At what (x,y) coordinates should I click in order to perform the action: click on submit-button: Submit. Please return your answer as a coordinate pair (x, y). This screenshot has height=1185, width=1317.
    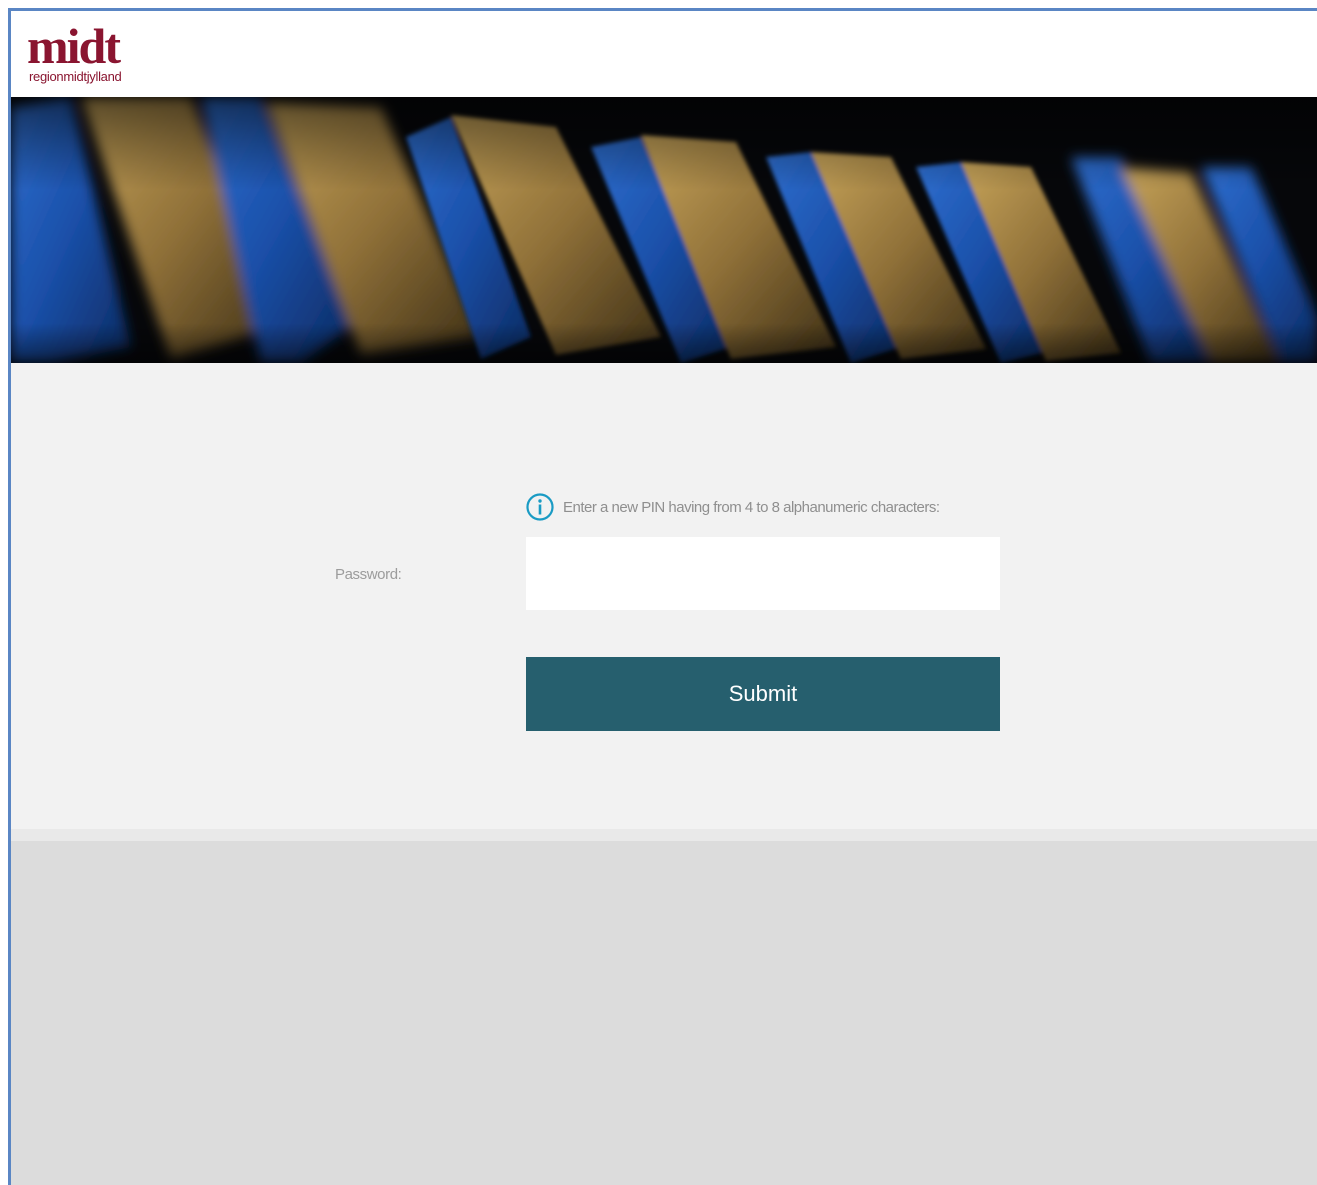
    Looking at the image, I should click on (763, 694).